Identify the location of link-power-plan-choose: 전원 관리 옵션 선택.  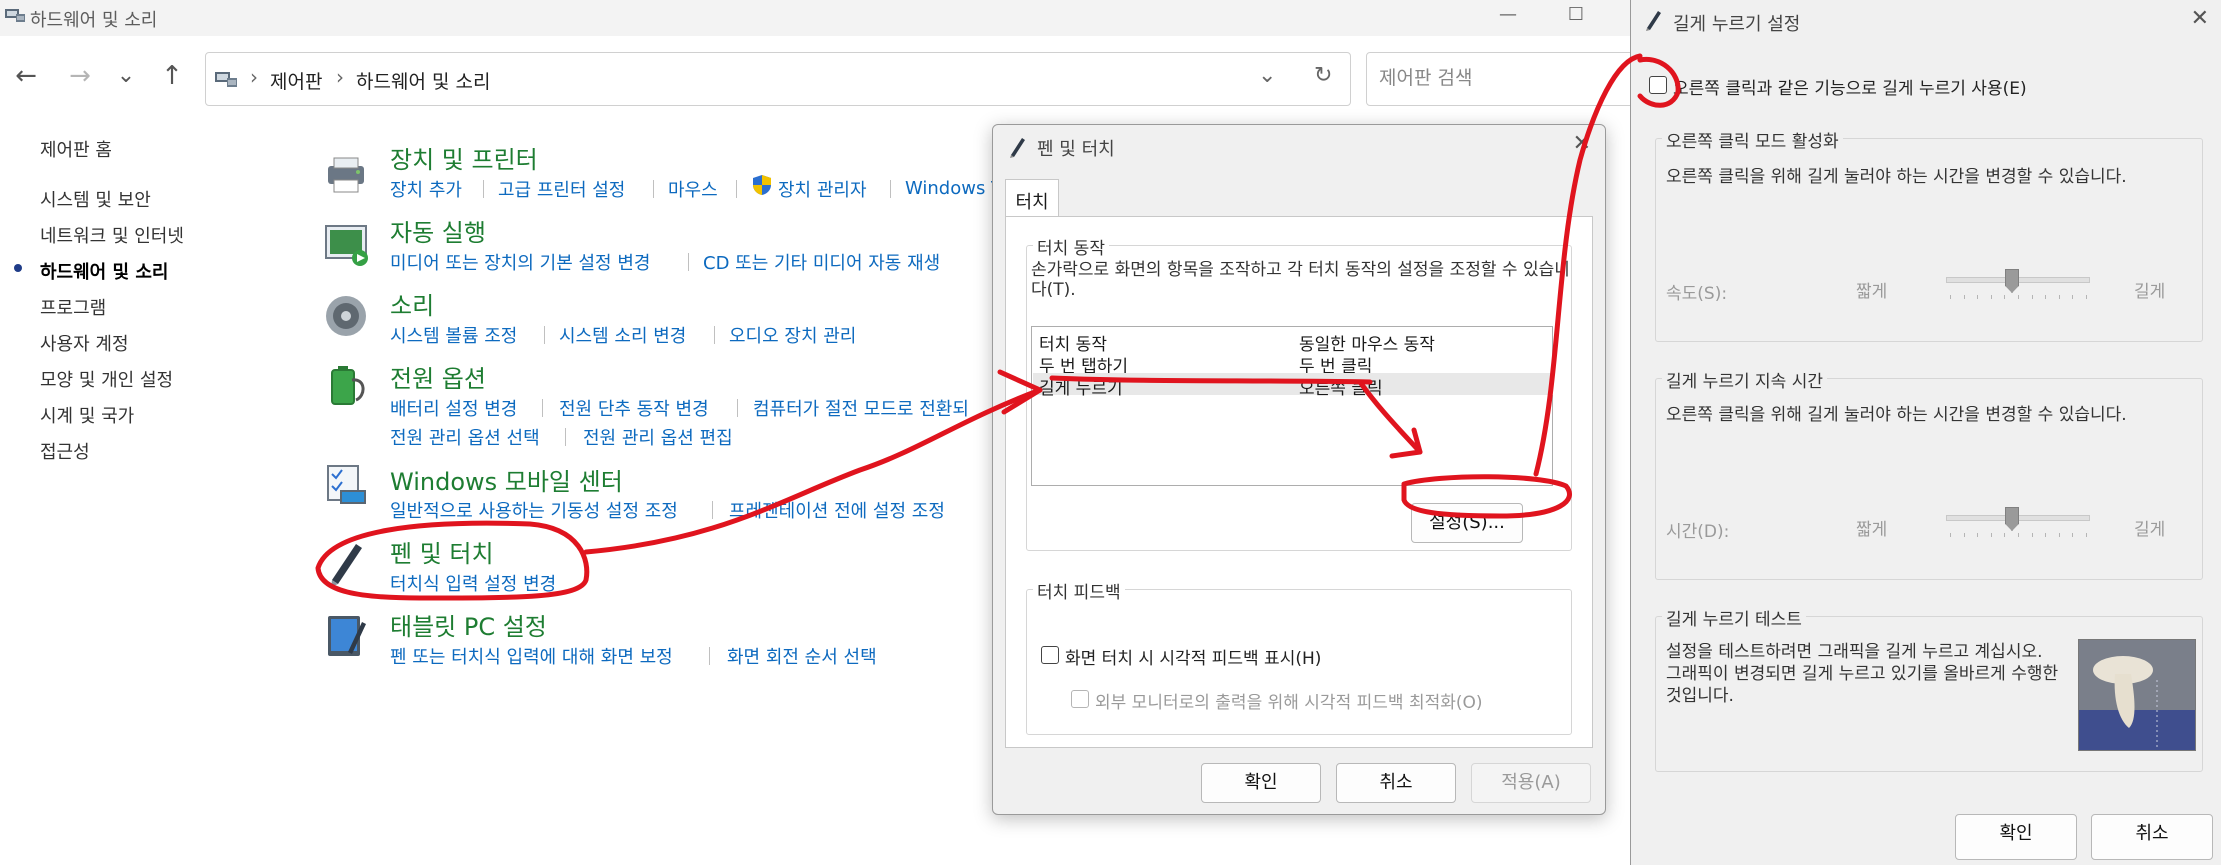
(465, 437).